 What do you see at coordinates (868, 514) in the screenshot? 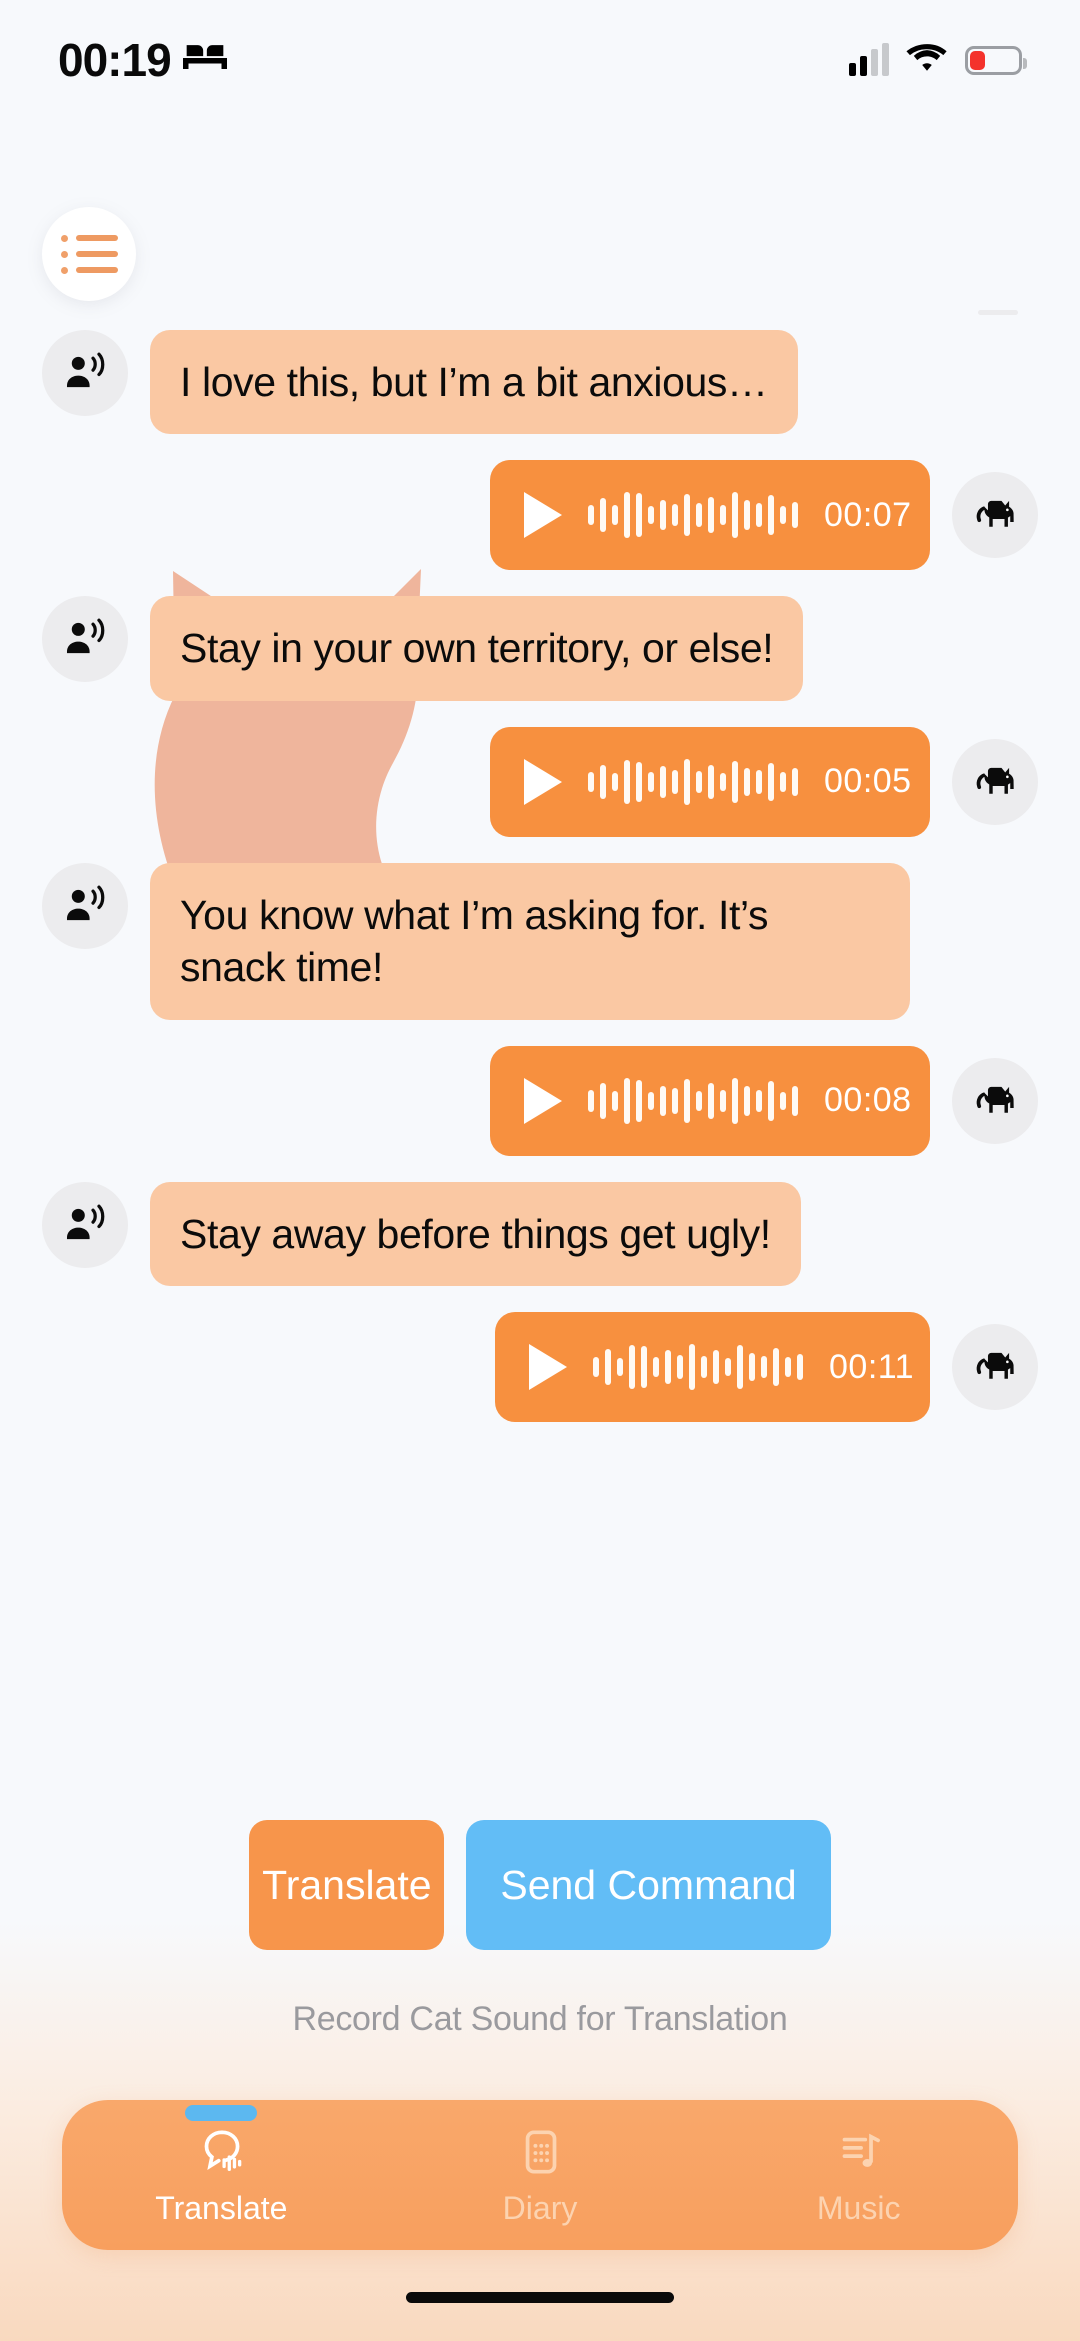
I see `audio-duration: 00:07` at bounding box center [868, 514].